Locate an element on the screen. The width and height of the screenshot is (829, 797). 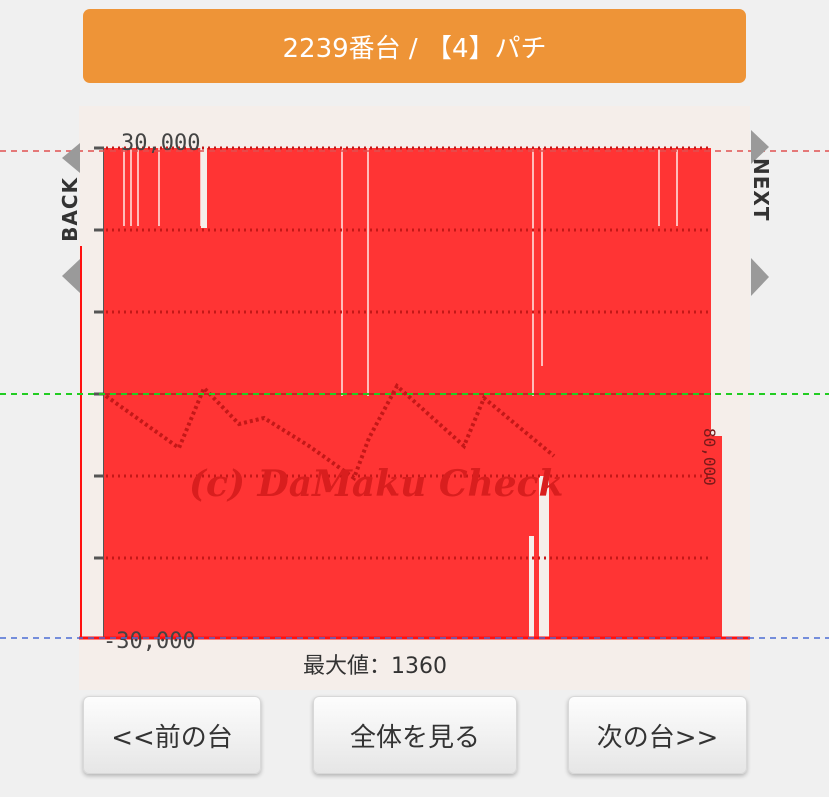
y-tick-top: 30,000 is located at coordinates (160, 143).